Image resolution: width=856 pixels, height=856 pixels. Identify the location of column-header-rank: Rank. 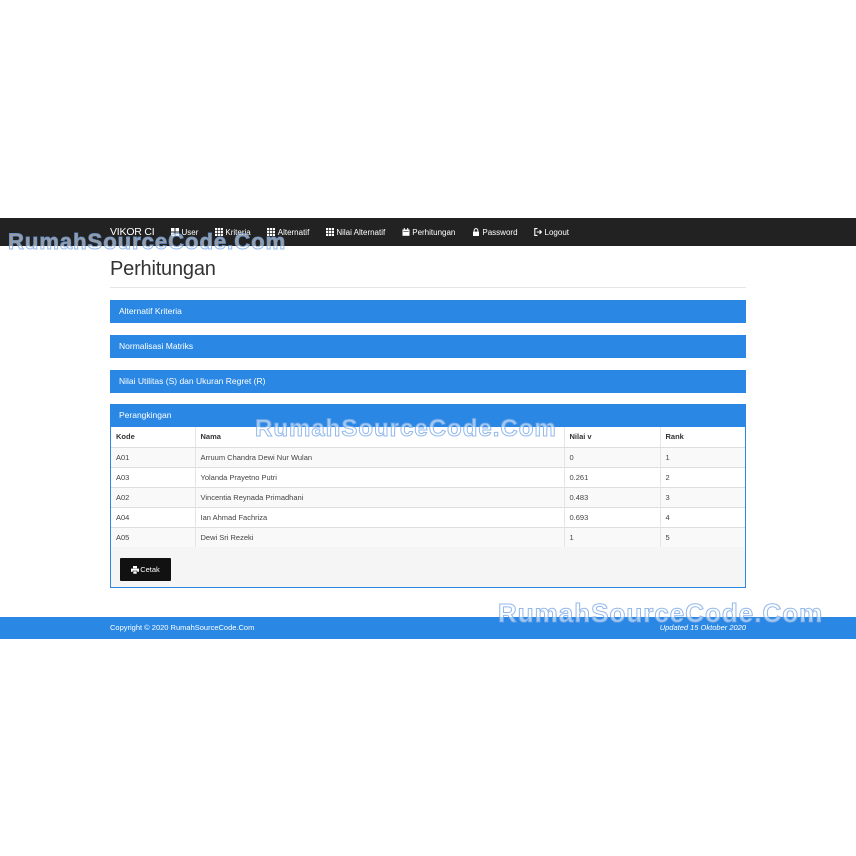
(702, 437).